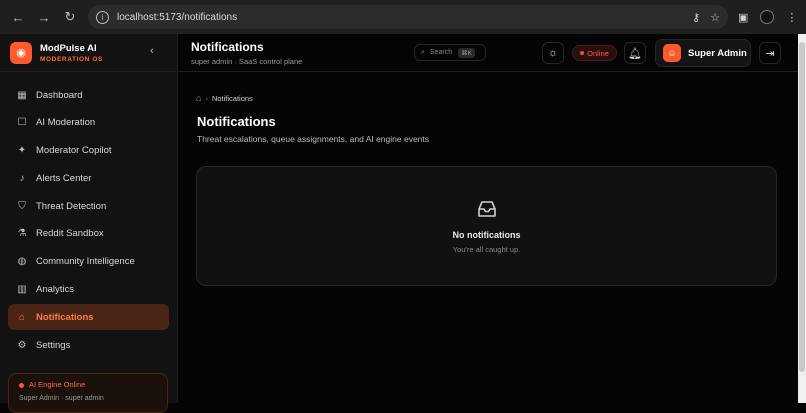  Describe the element at coordinates (65, 317) in the screenshot. I see `sidebar-item-label: Notifications` at that location.